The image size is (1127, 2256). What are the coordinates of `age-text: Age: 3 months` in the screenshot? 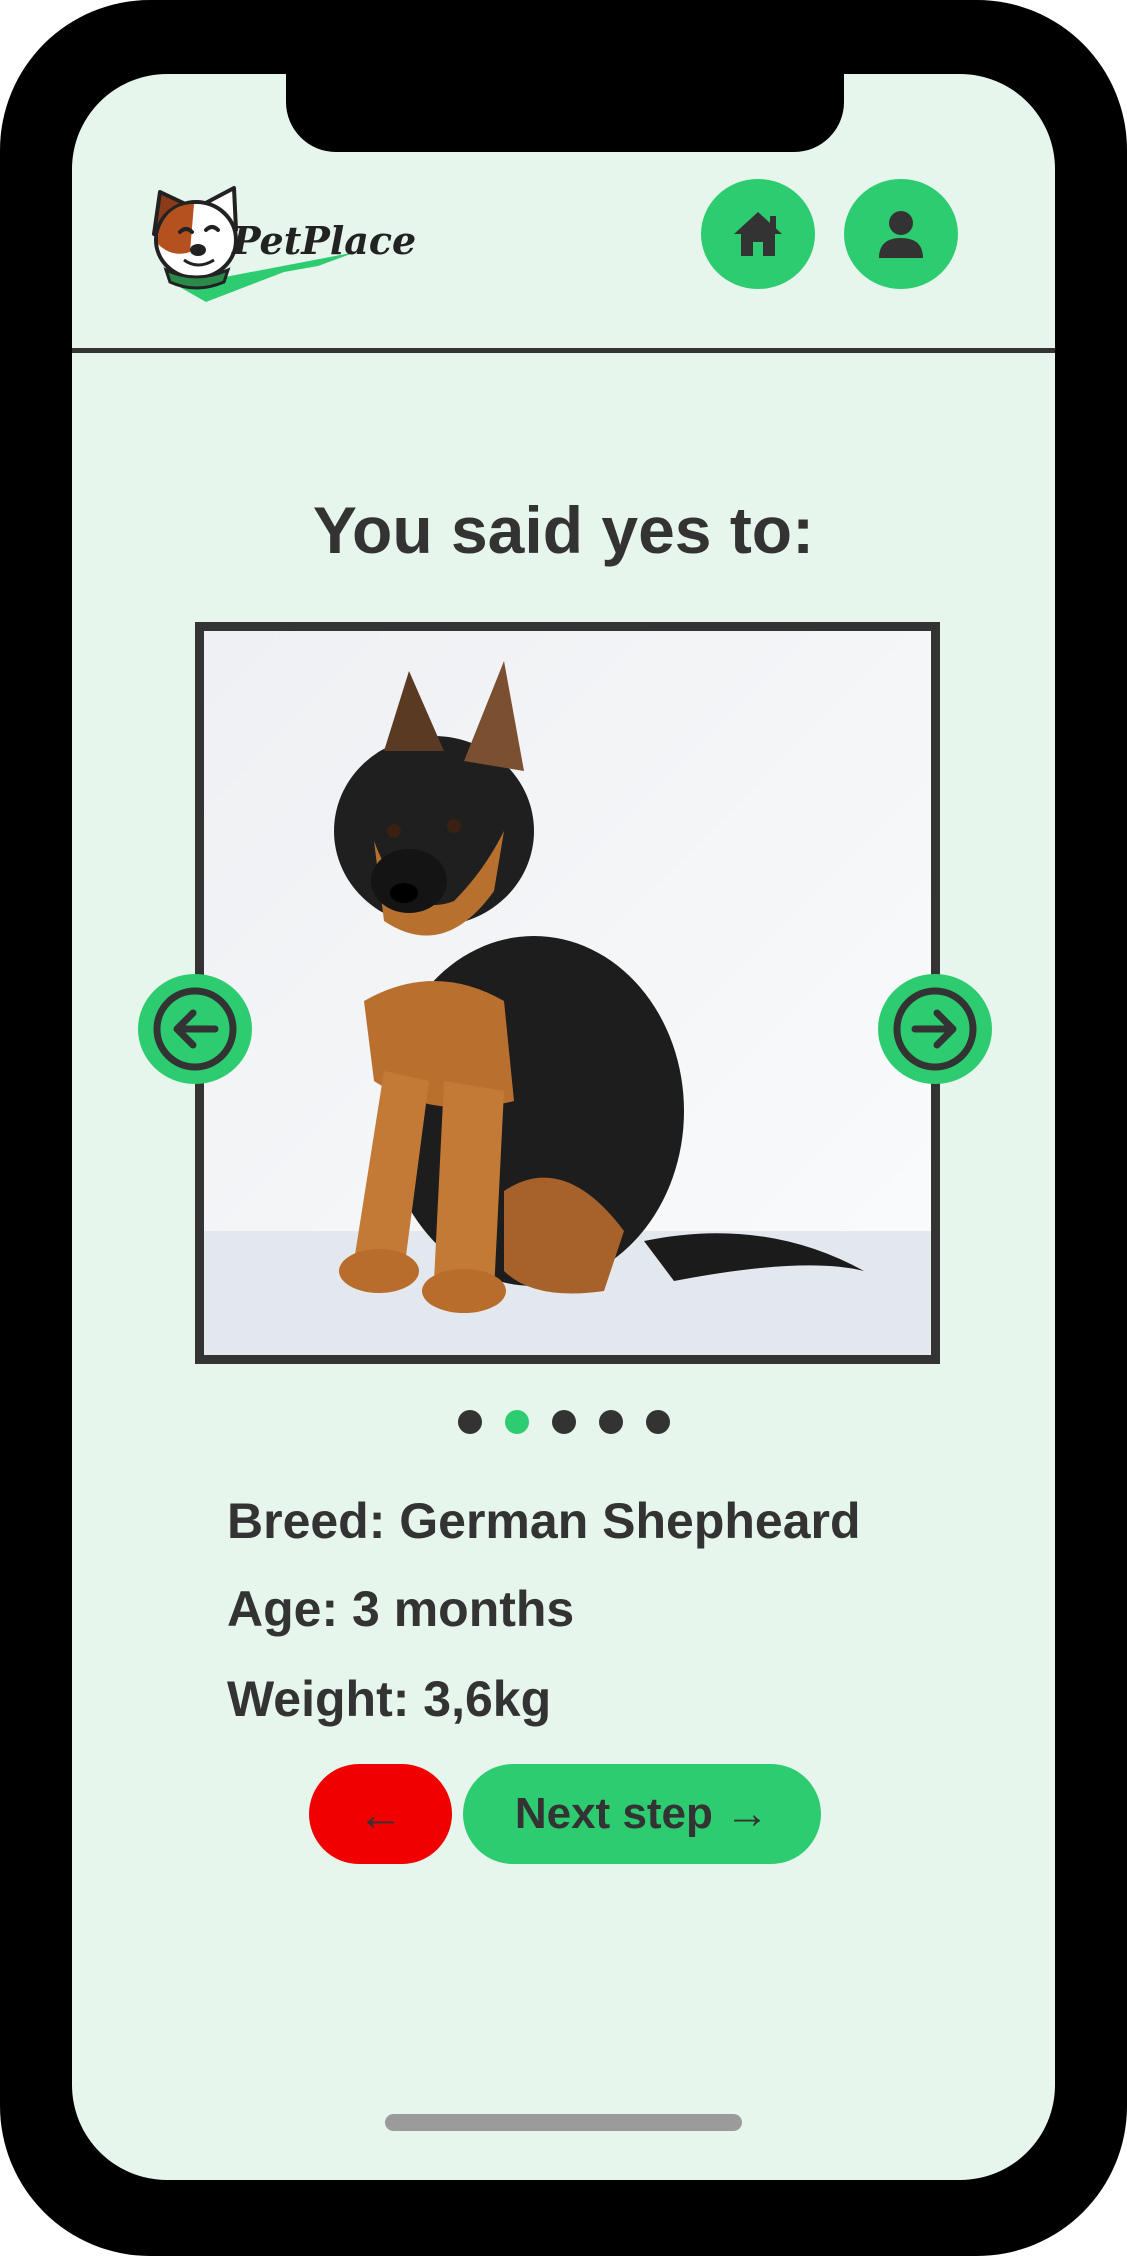 It's located at (401, 1609).